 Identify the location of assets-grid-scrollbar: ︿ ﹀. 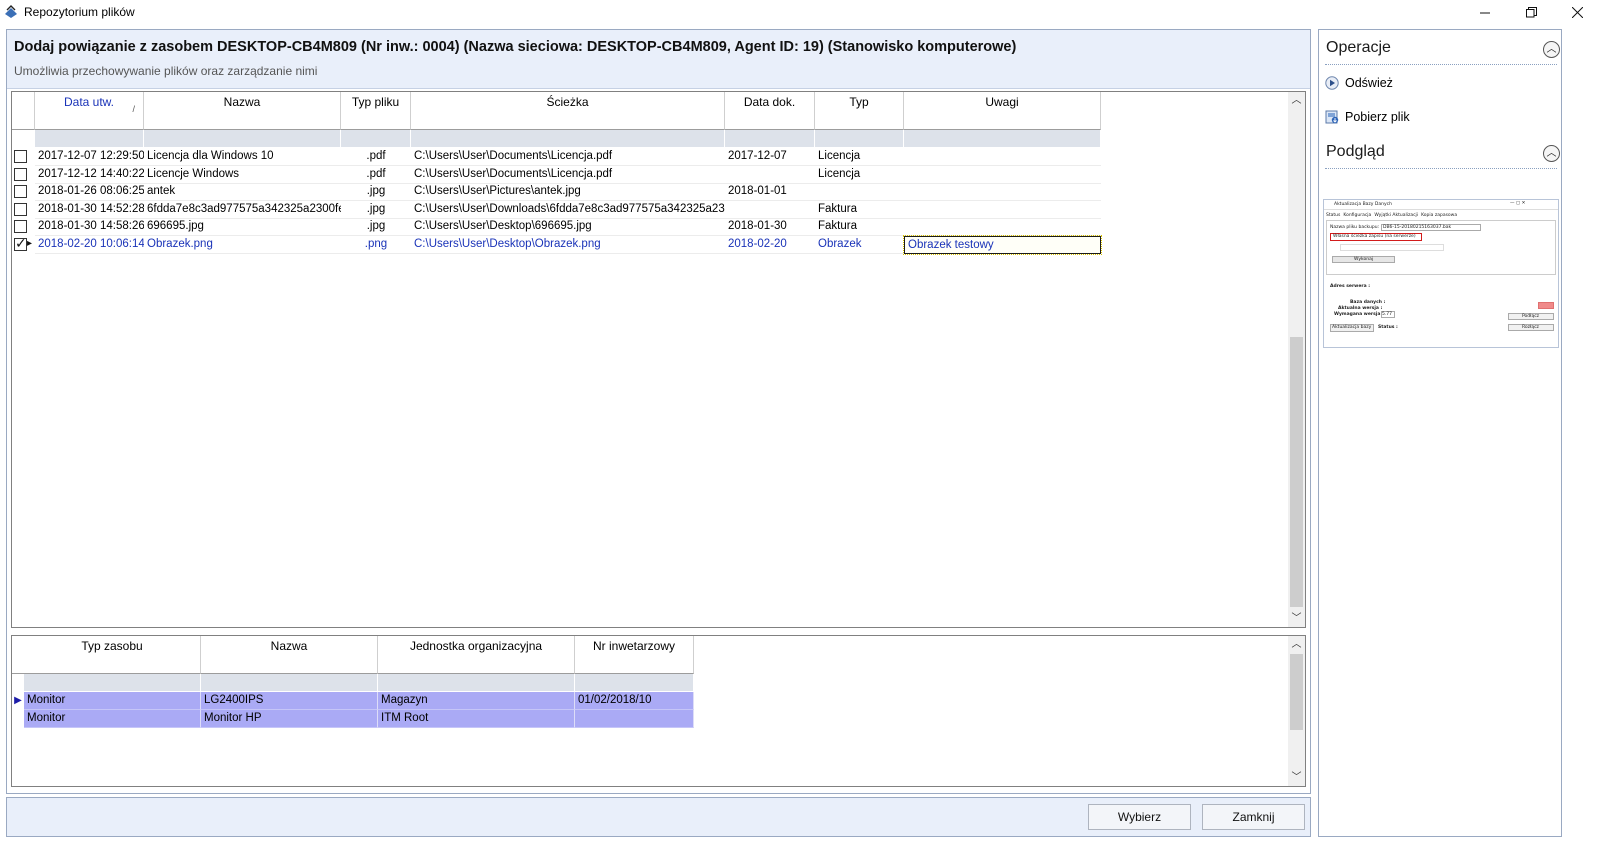
(1296, 711).